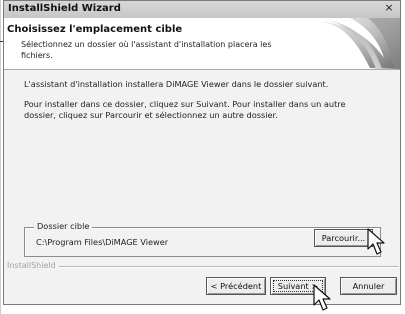  I want to click on back-button: < Précédent, so click(236, 286).